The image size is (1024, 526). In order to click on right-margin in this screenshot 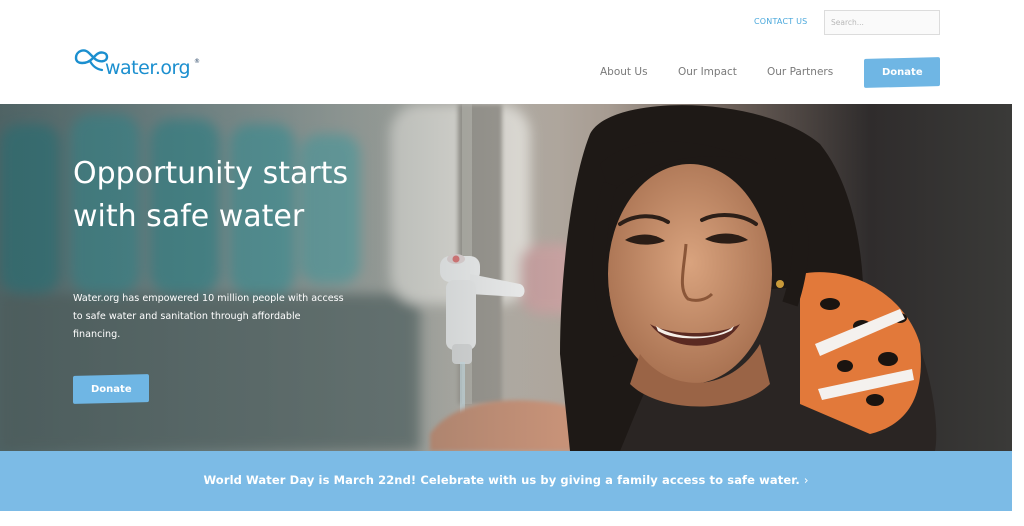, I will do `click(1018, 307)`.